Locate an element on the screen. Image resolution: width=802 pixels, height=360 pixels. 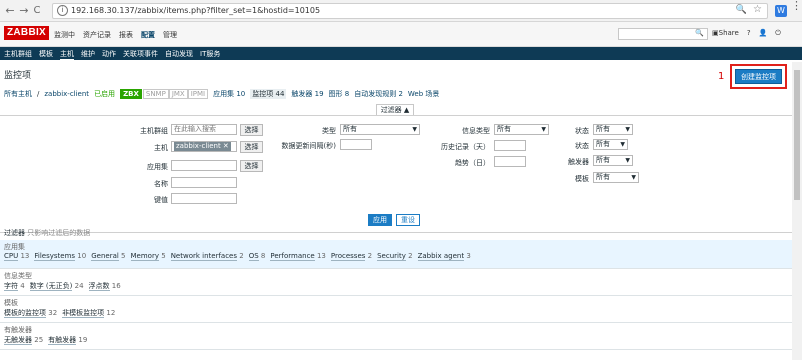
scrollbar is located at coordinates (797, 211).